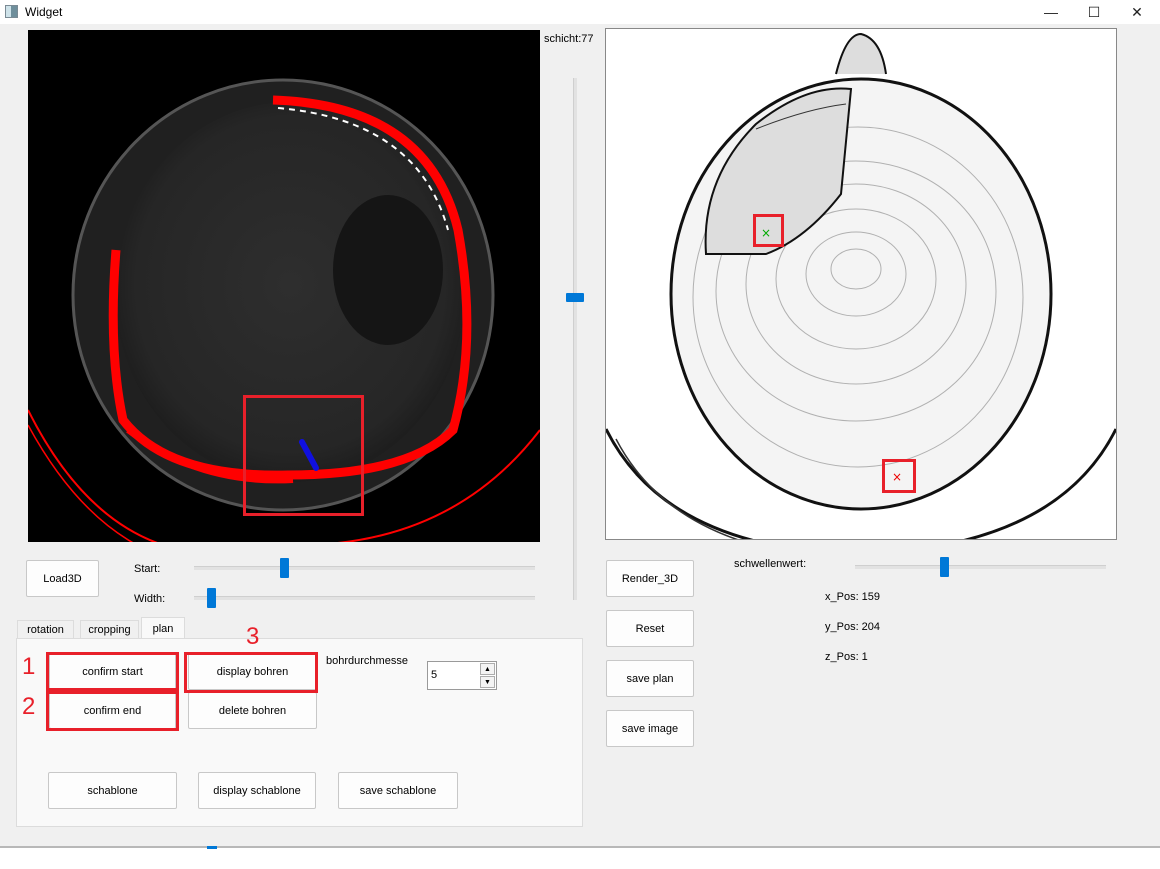 The image size is (1160, 869). Describe the element at coordinates (580, 12) in the screenshot. I see `title-bar: Widget — ☐ ✕` at that location.